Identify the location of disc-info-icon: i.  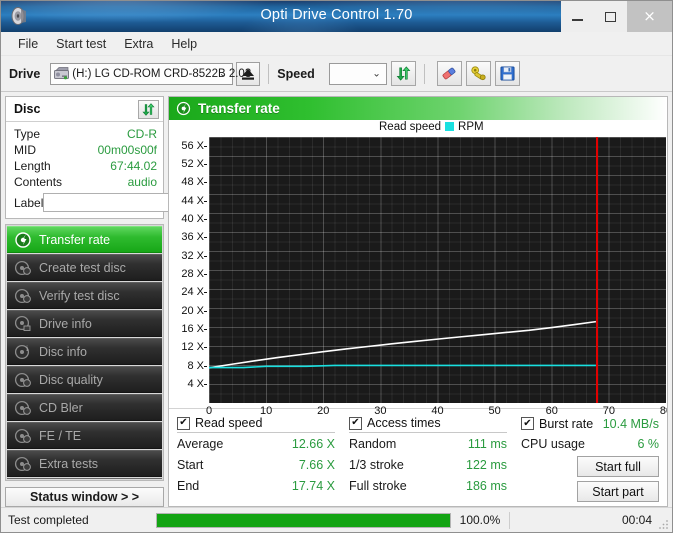
(23, 352).